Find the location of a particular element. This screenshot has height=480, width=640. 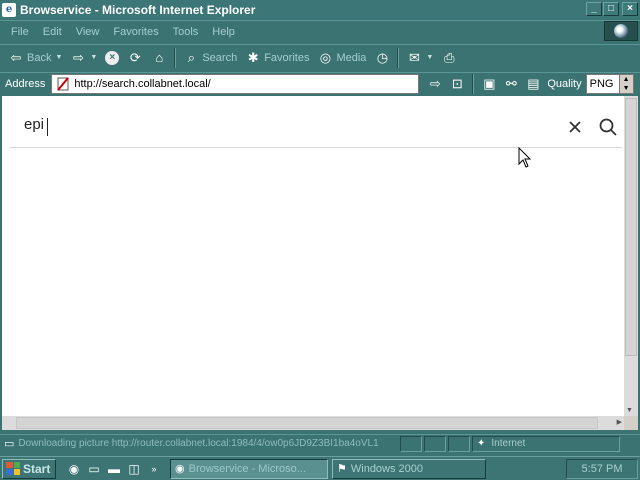

stop-button: × is located at coordinates (112, 58).